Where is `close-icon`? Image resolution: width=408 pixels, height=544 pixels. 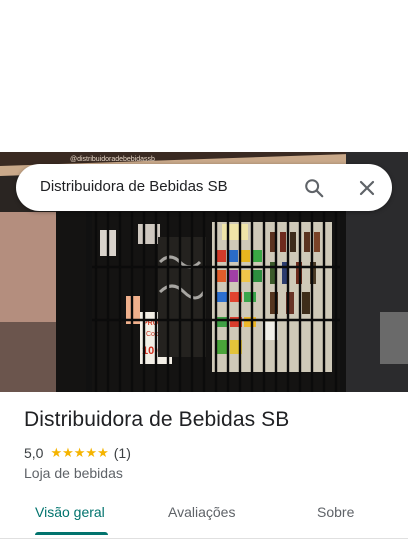 close-icon is located at coordinates (367, 188).